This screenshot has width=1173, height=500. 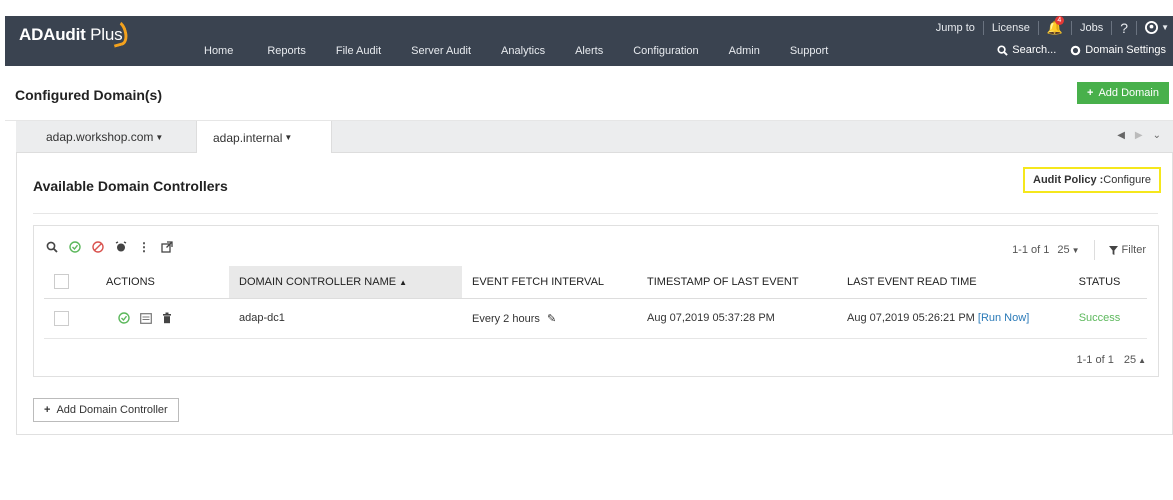 What do you see at coordinates (737, 282) in the screenshot?
I see `column-header-timestamp: TIMESTAMP OF LAST EVENT` at bounding box center [737, 282].